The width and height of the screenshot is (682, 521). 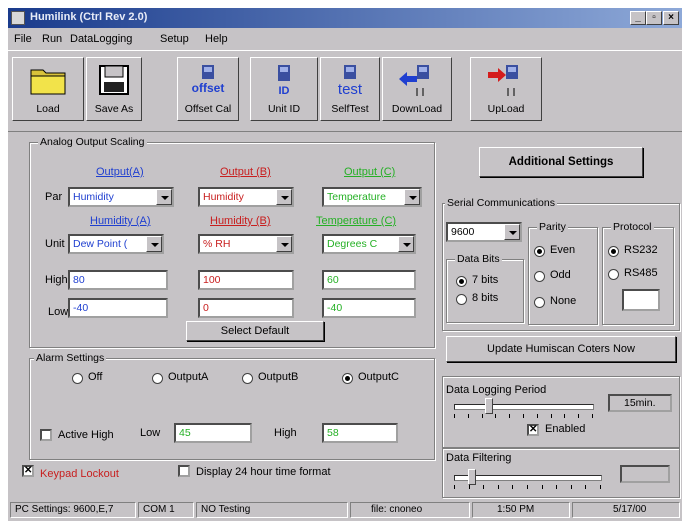 What do you see at coordinates (247, 378) in the screenshot?
I see `alarm-outputb-radio` at bounding box center [247, 378].